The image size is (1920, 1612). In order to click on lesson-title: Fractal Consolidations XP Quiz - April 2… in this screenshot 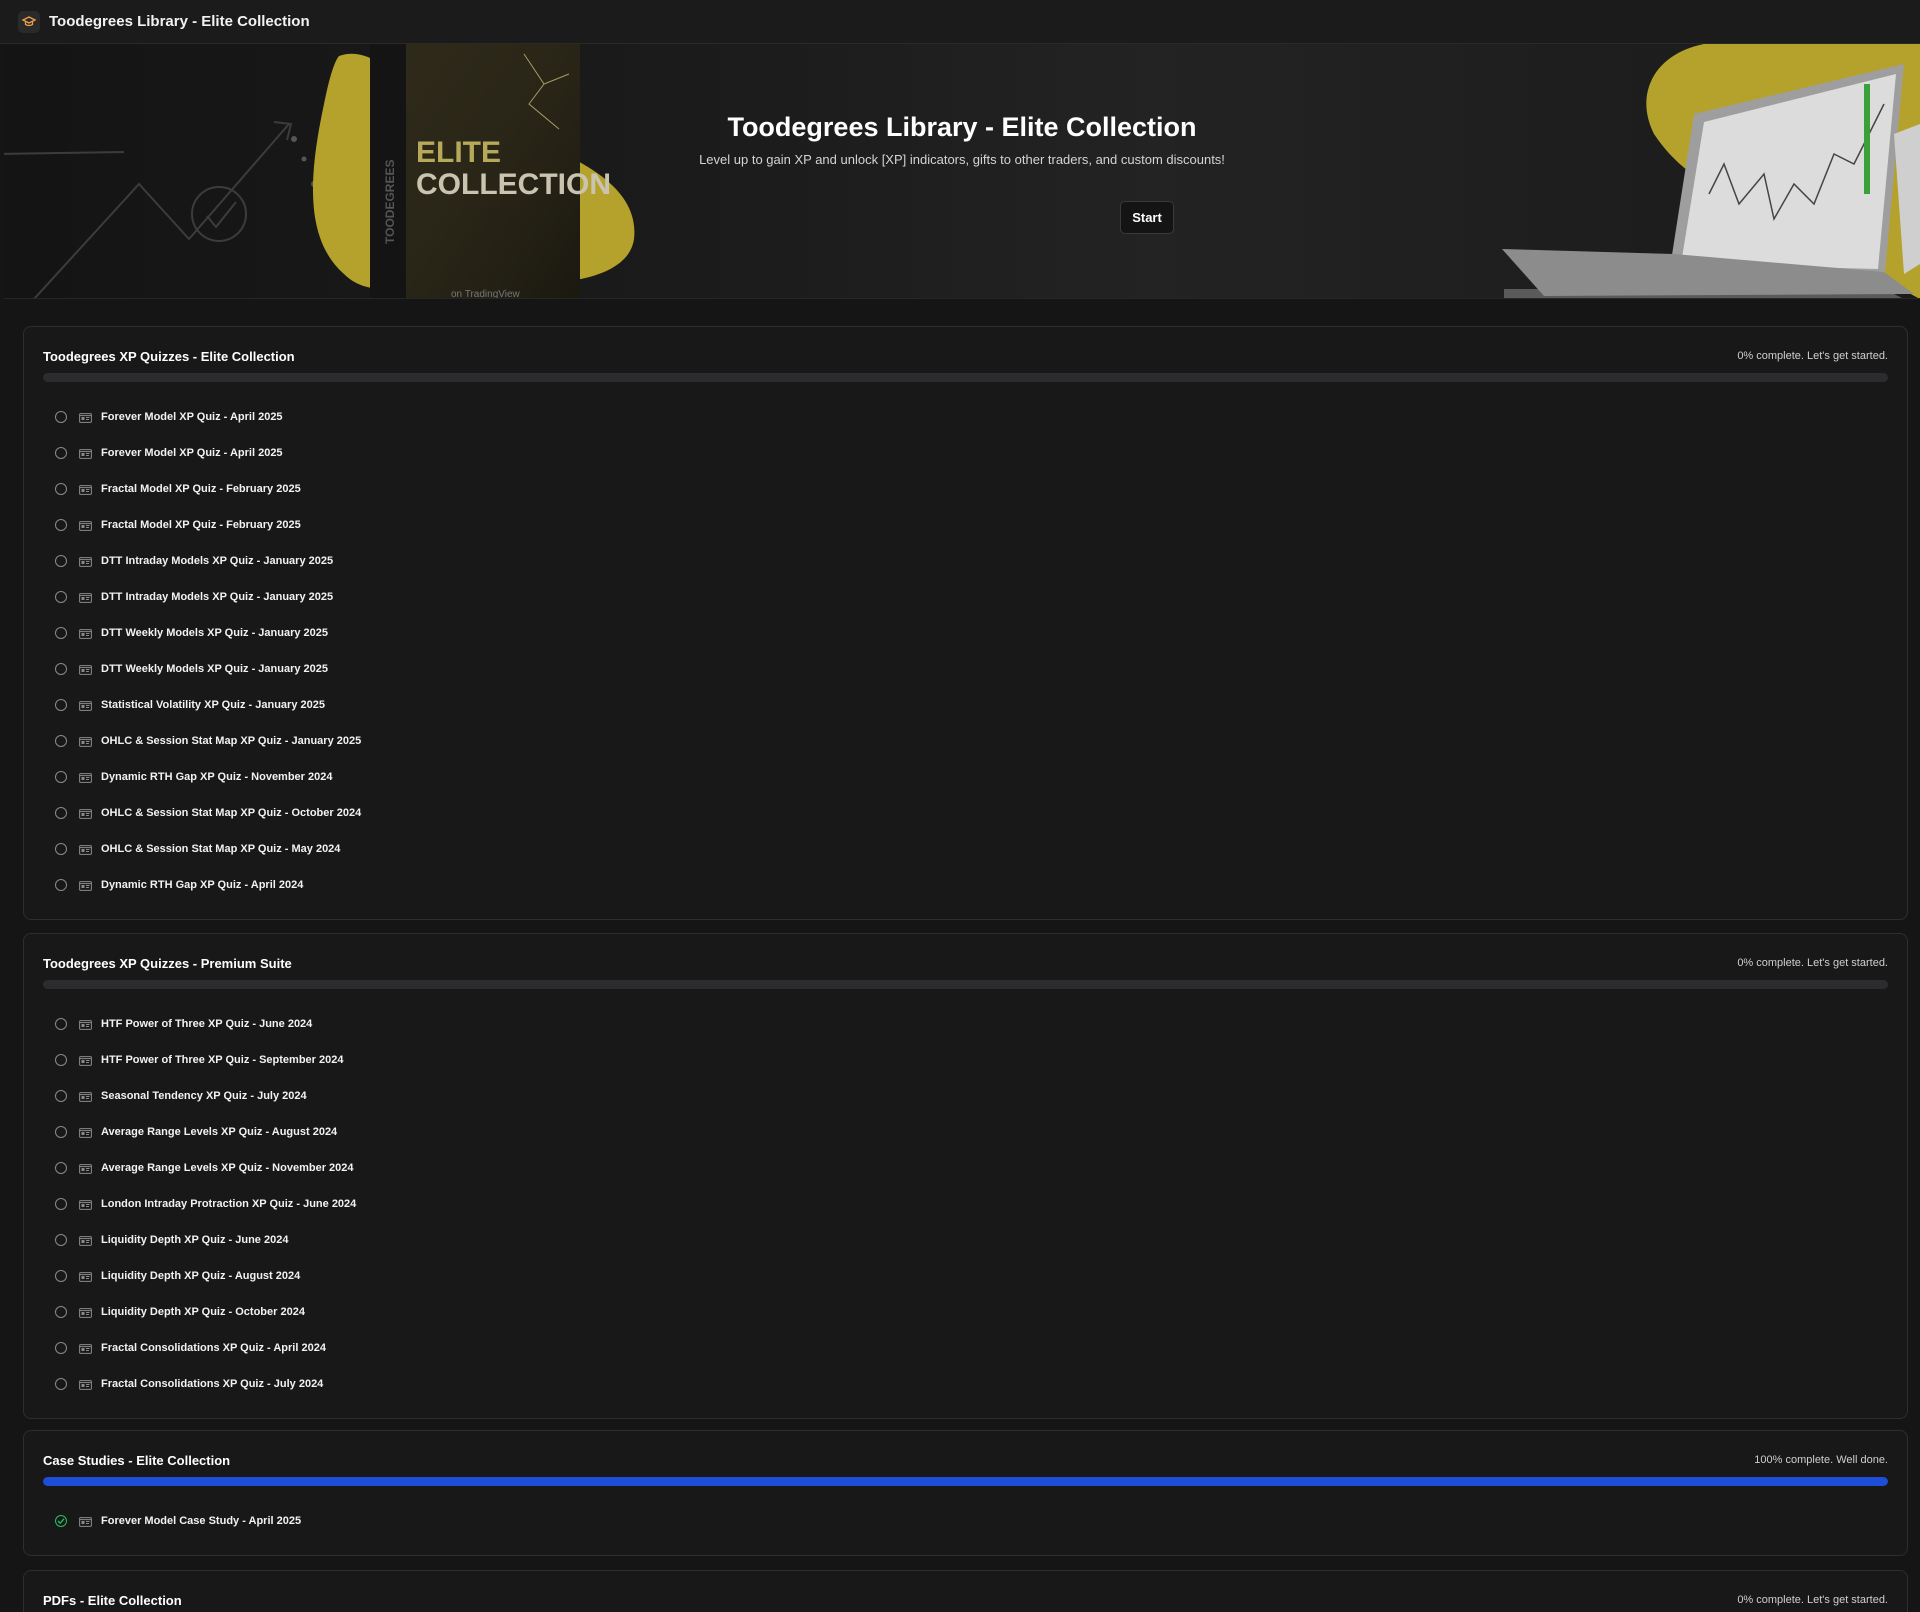, I will do `click(213, 1348)`.